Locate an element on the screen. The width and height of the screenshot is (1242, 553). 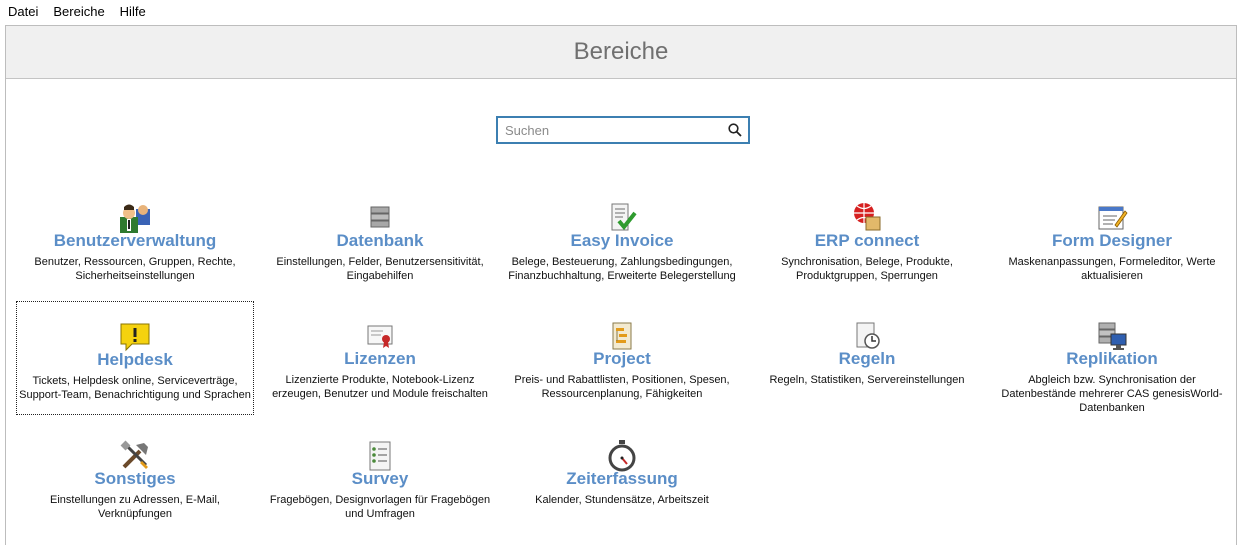
certificate-icon is located at coordinates (380, 336).